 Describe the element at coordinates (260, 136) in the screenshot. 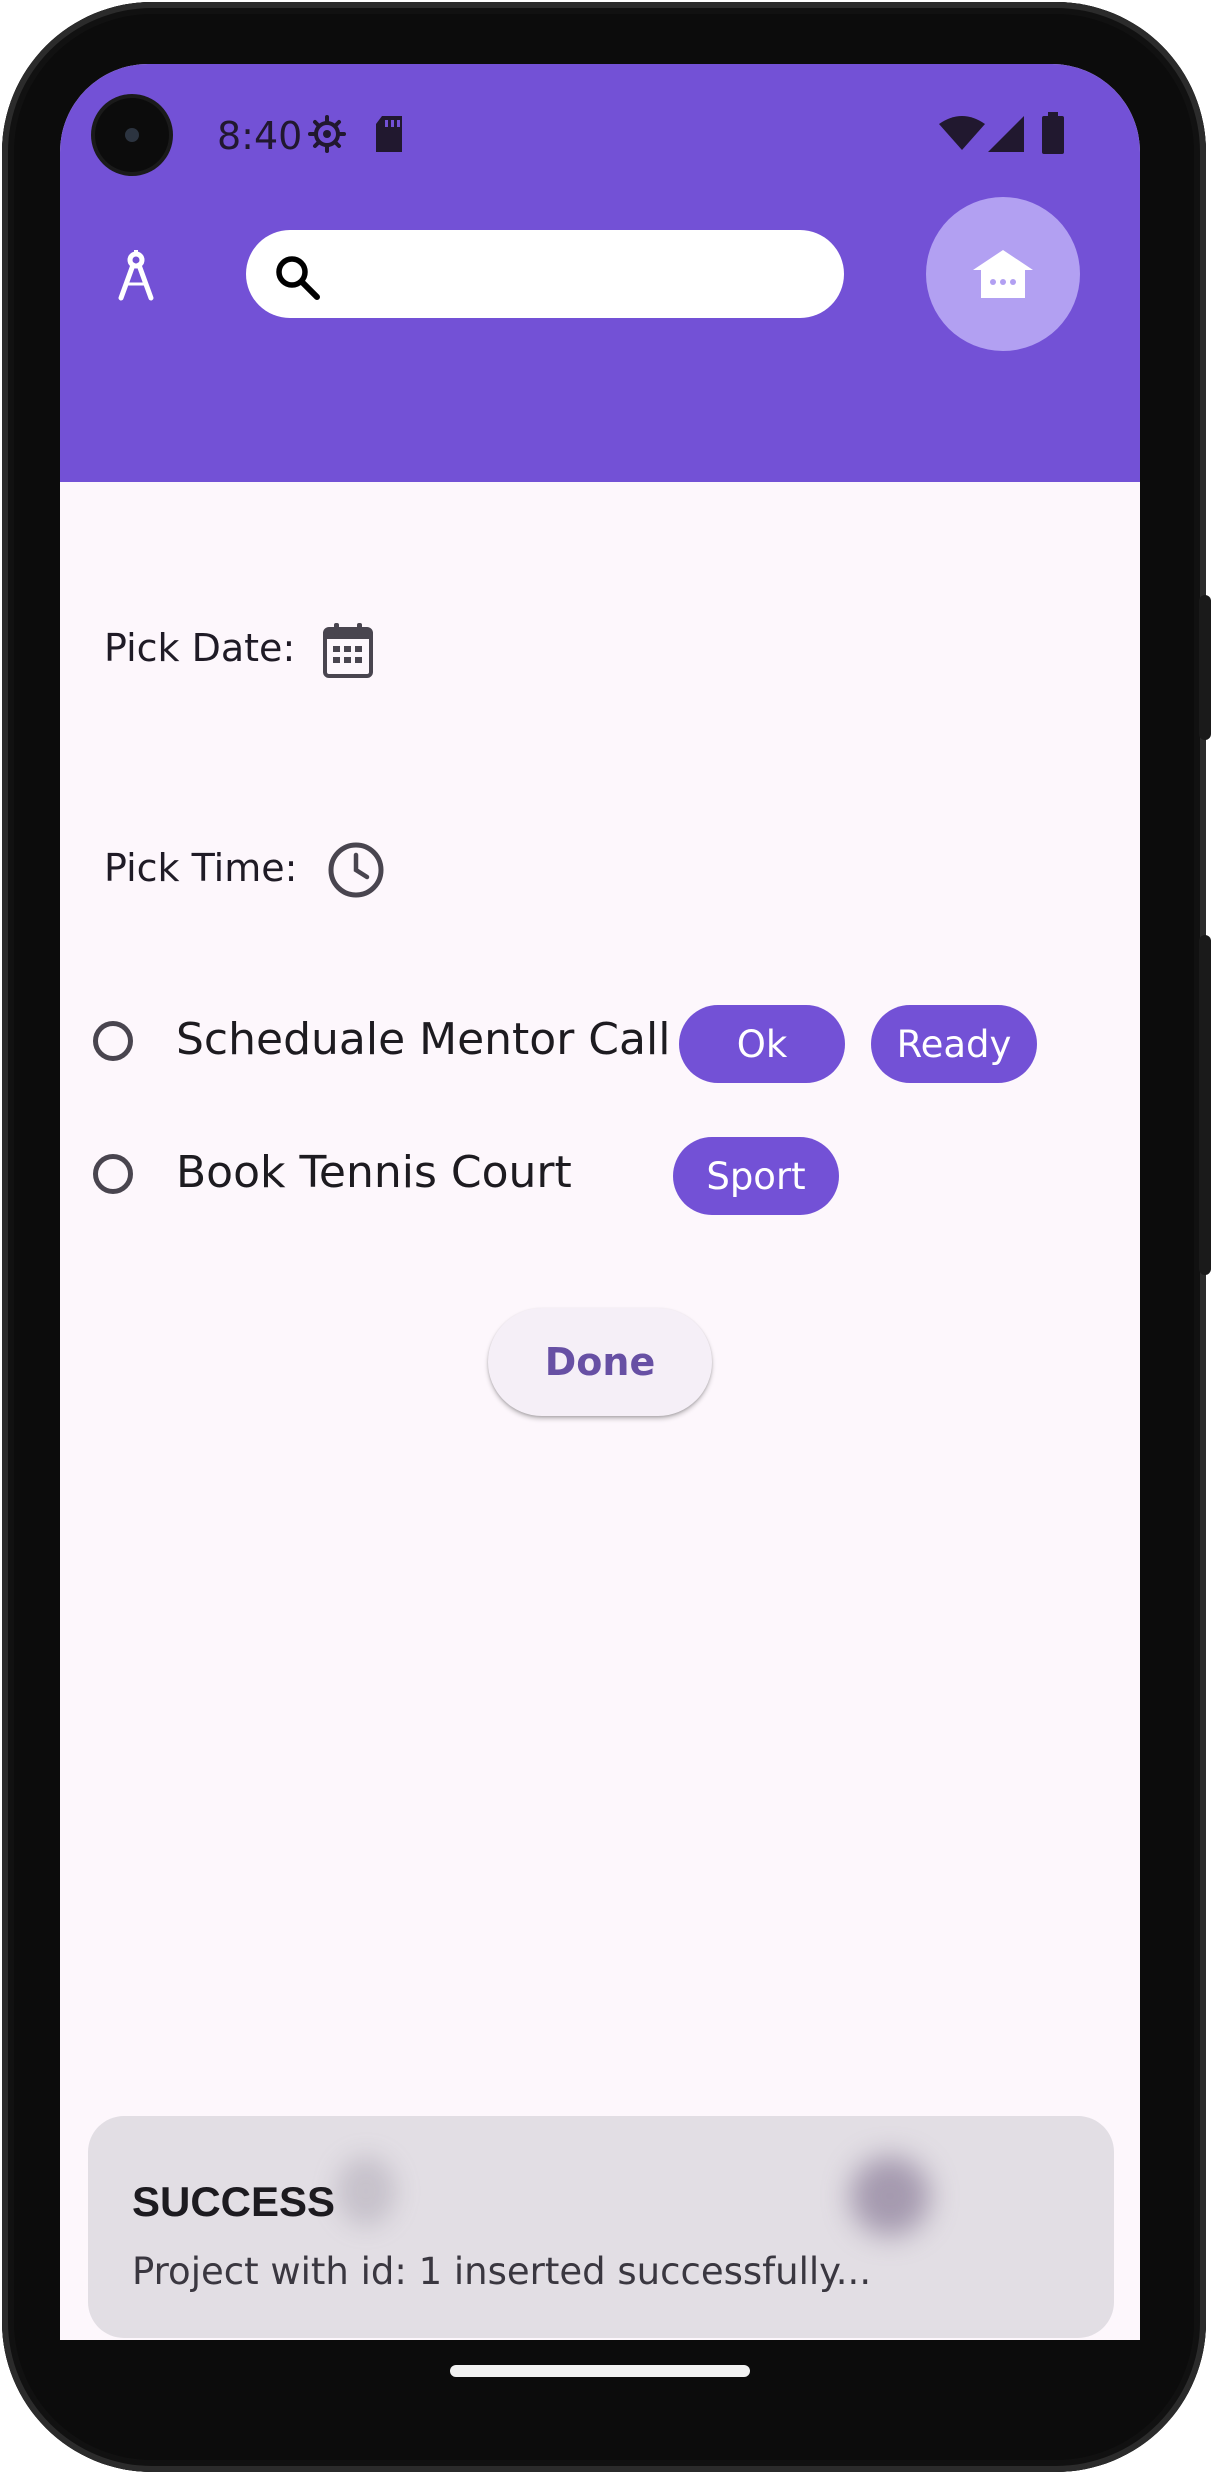

I see `status-time: 8:40` at that location.